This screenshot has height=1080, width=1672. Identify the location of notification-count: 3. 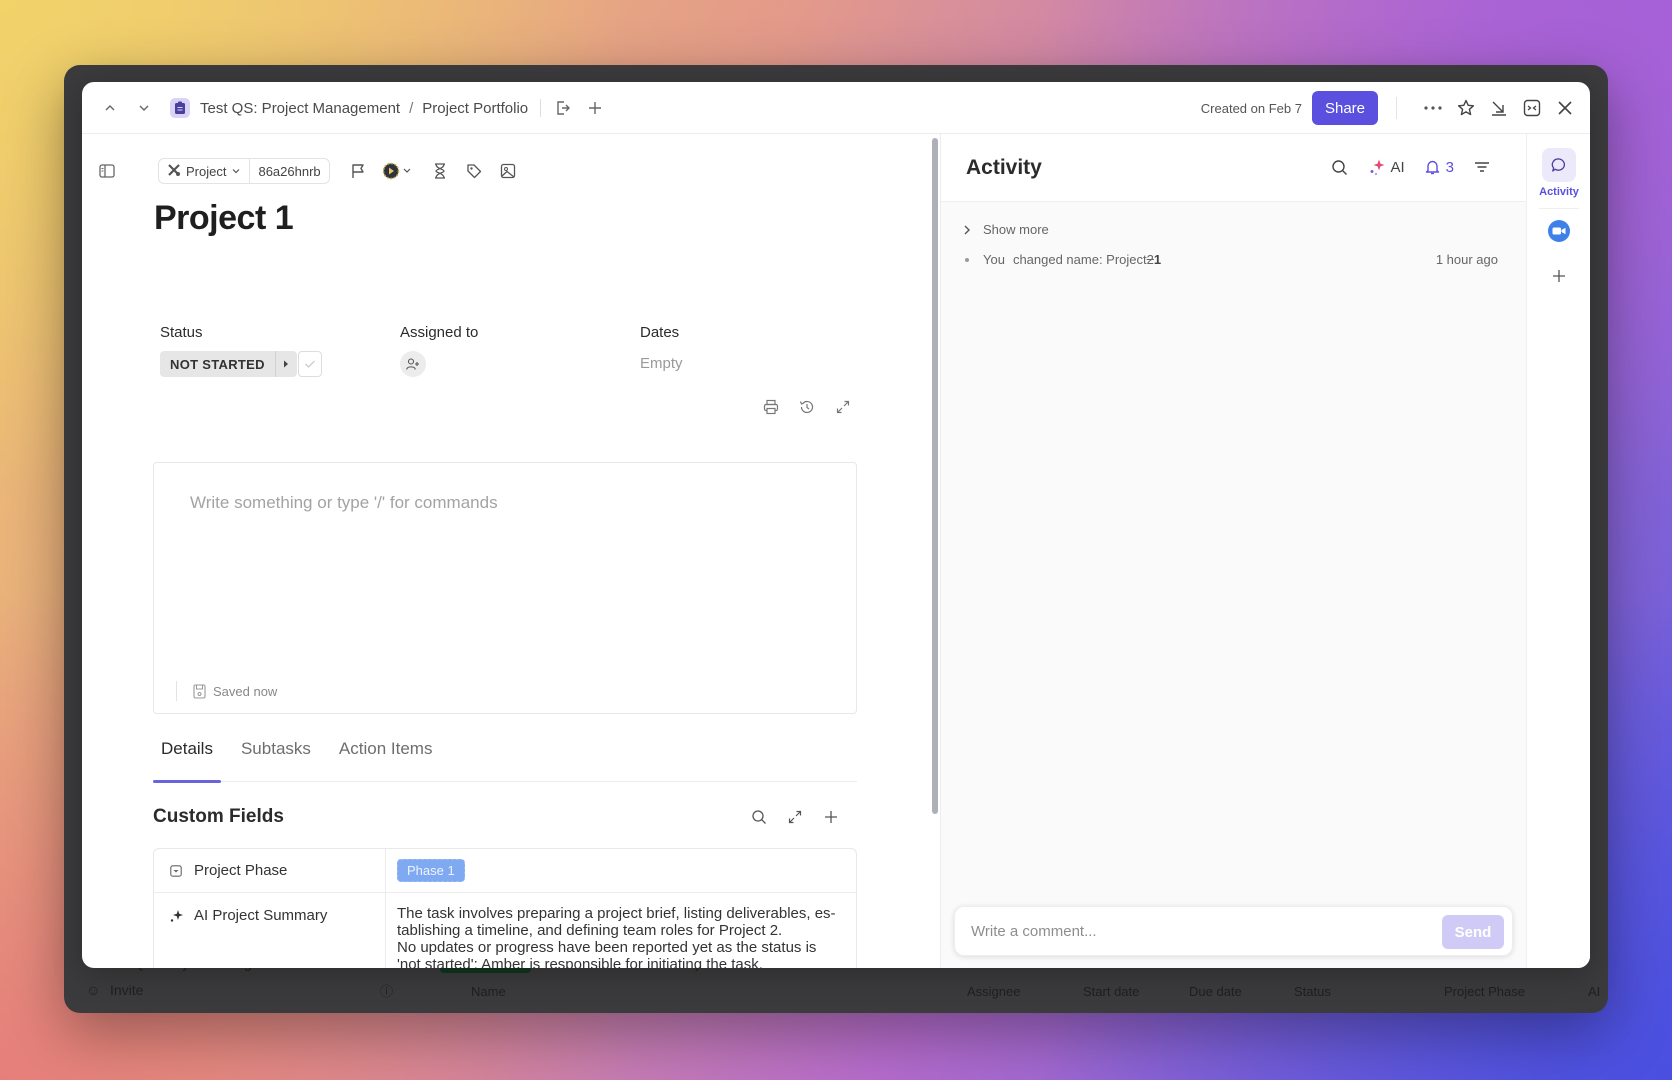
(1449, 167).